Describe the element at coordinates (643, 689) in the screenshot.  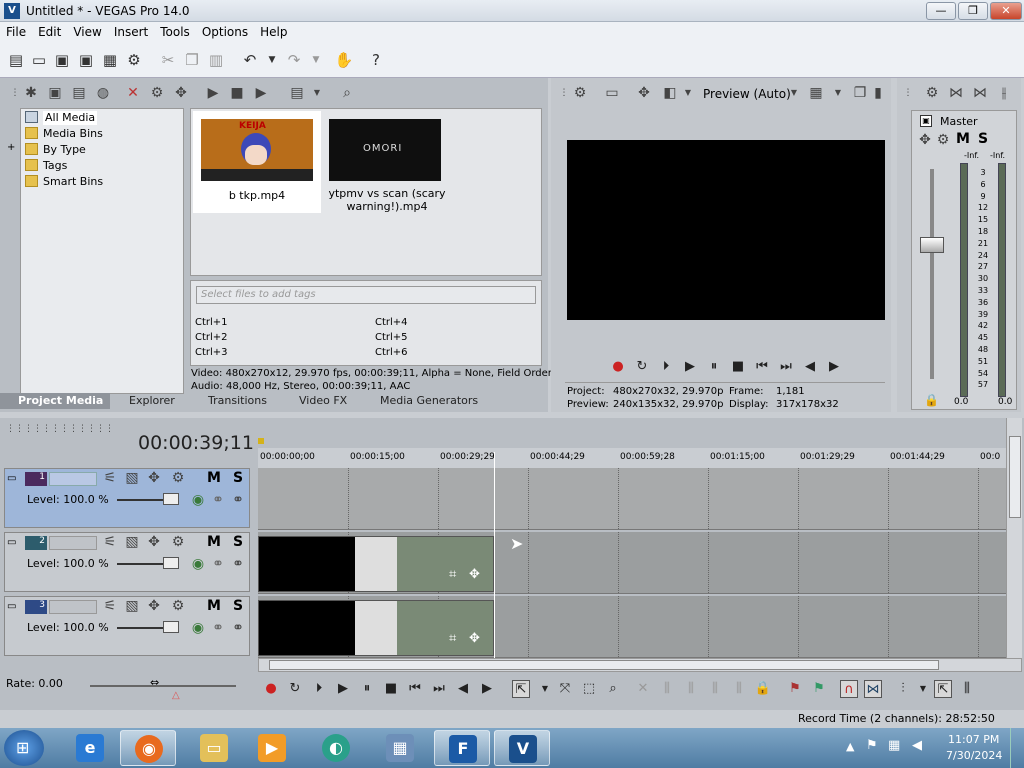
I see `delete-icon: ✕` at that location.